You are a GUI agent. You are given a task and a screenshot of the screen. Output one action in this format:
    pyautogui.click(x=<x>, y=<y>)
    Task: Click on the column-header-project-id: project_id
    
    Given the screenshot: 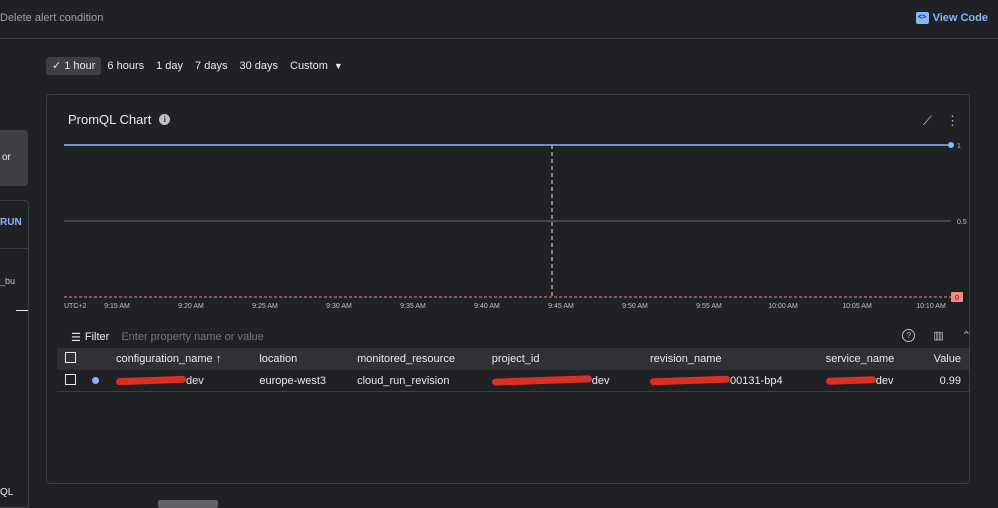 What is the action you would take?
    pyautogui.click(x=562, y=359)
    